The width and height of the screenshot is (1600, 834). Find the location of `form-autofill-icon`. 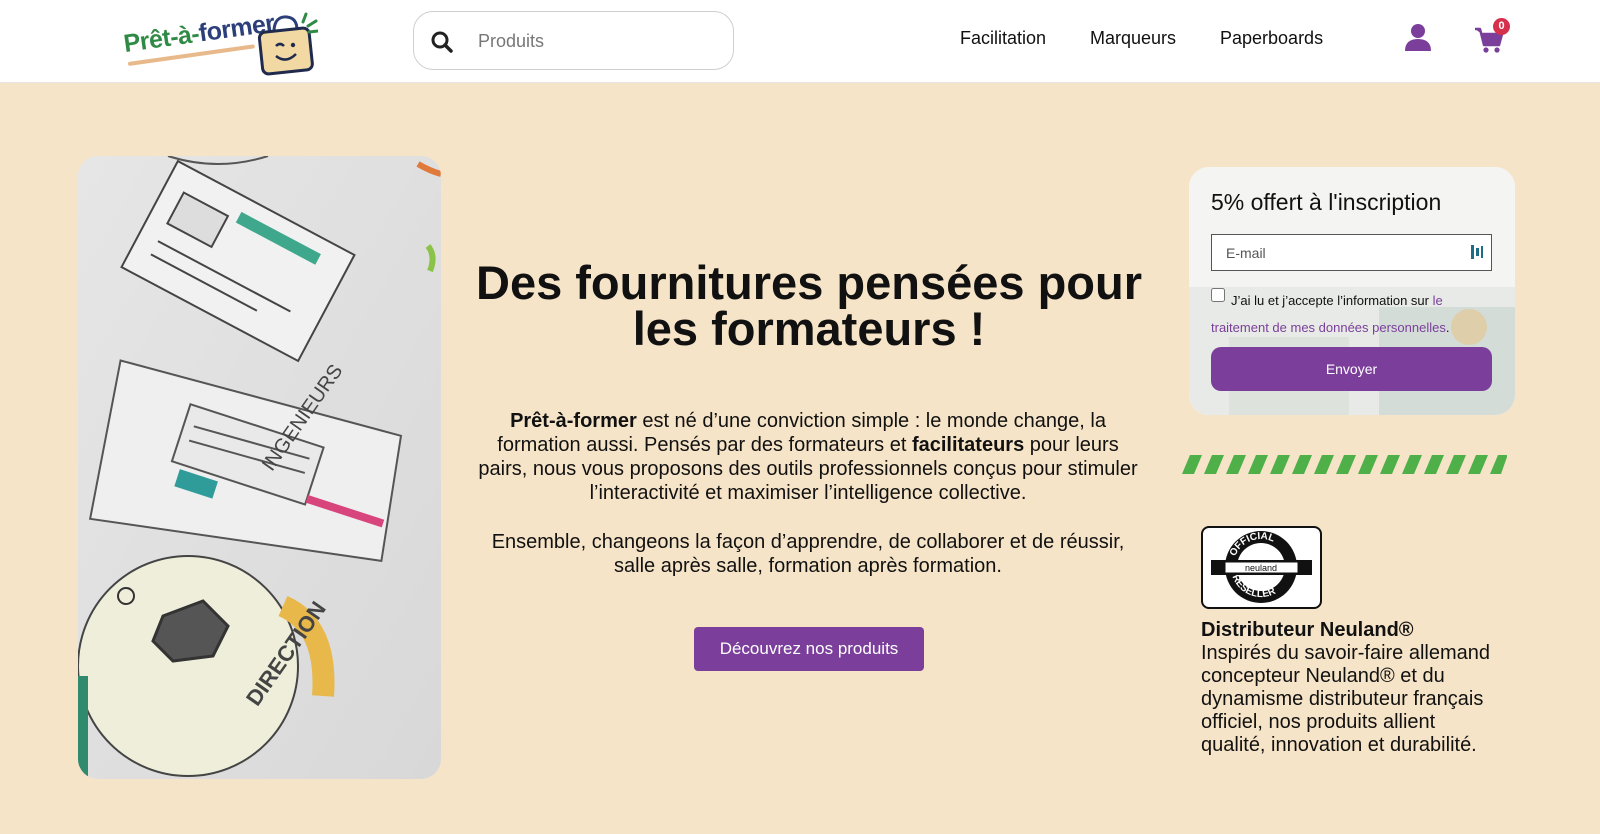

form-autofill-icon is located at coordinates (1477, 252).